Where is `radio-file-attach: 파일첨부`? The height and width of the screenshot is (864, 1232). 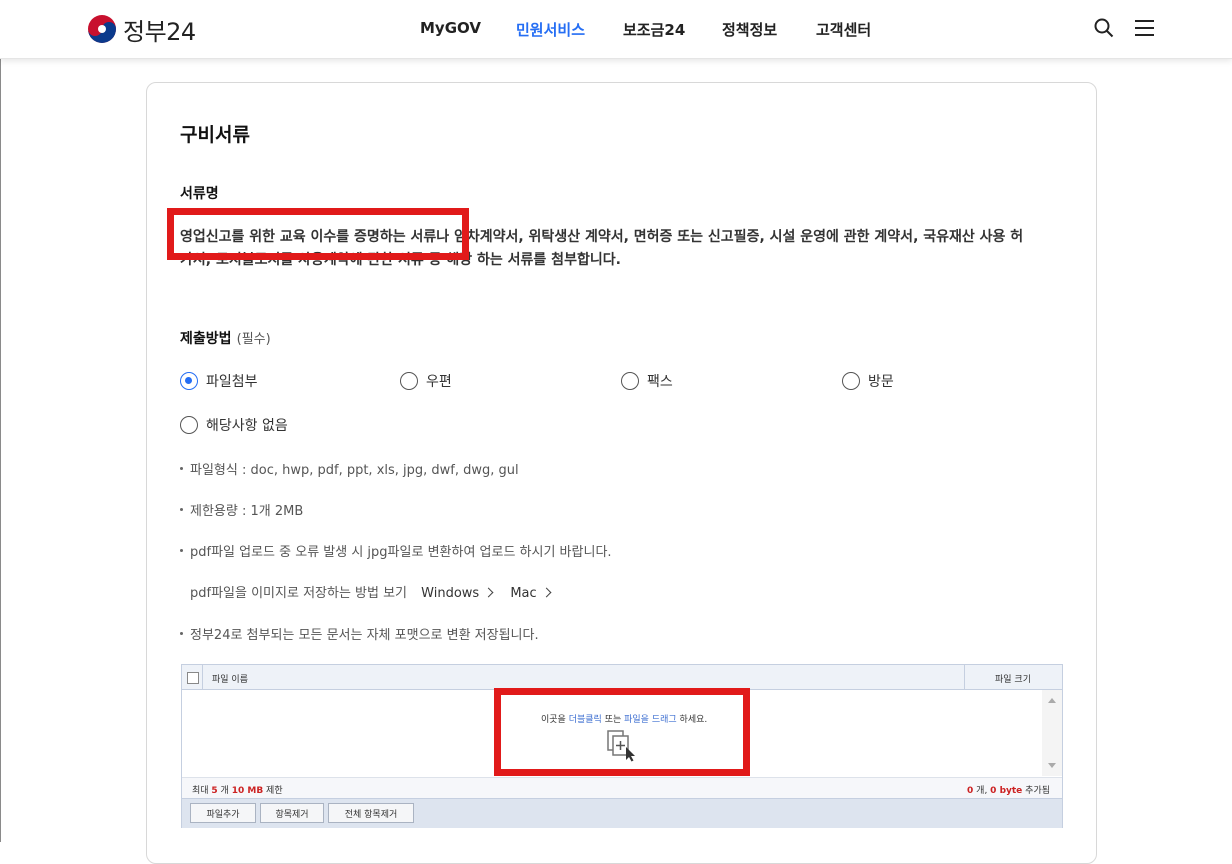 radio-file-attach: 파일첨부 is located at coordinates (219, 381).